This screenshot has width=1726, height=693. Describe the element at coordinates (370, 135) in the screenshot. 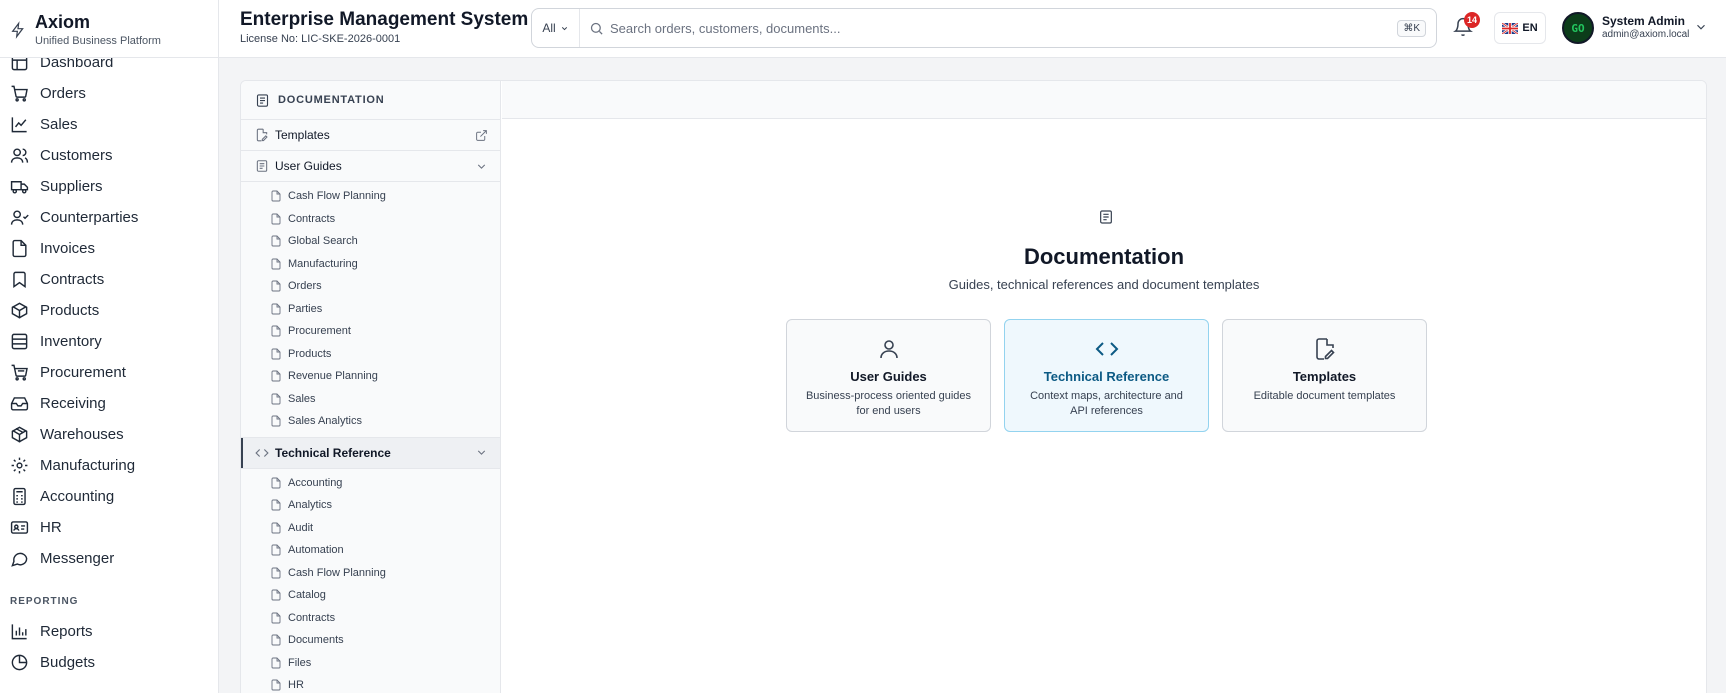

I see `doc-nav-templates: Templates` at that location.